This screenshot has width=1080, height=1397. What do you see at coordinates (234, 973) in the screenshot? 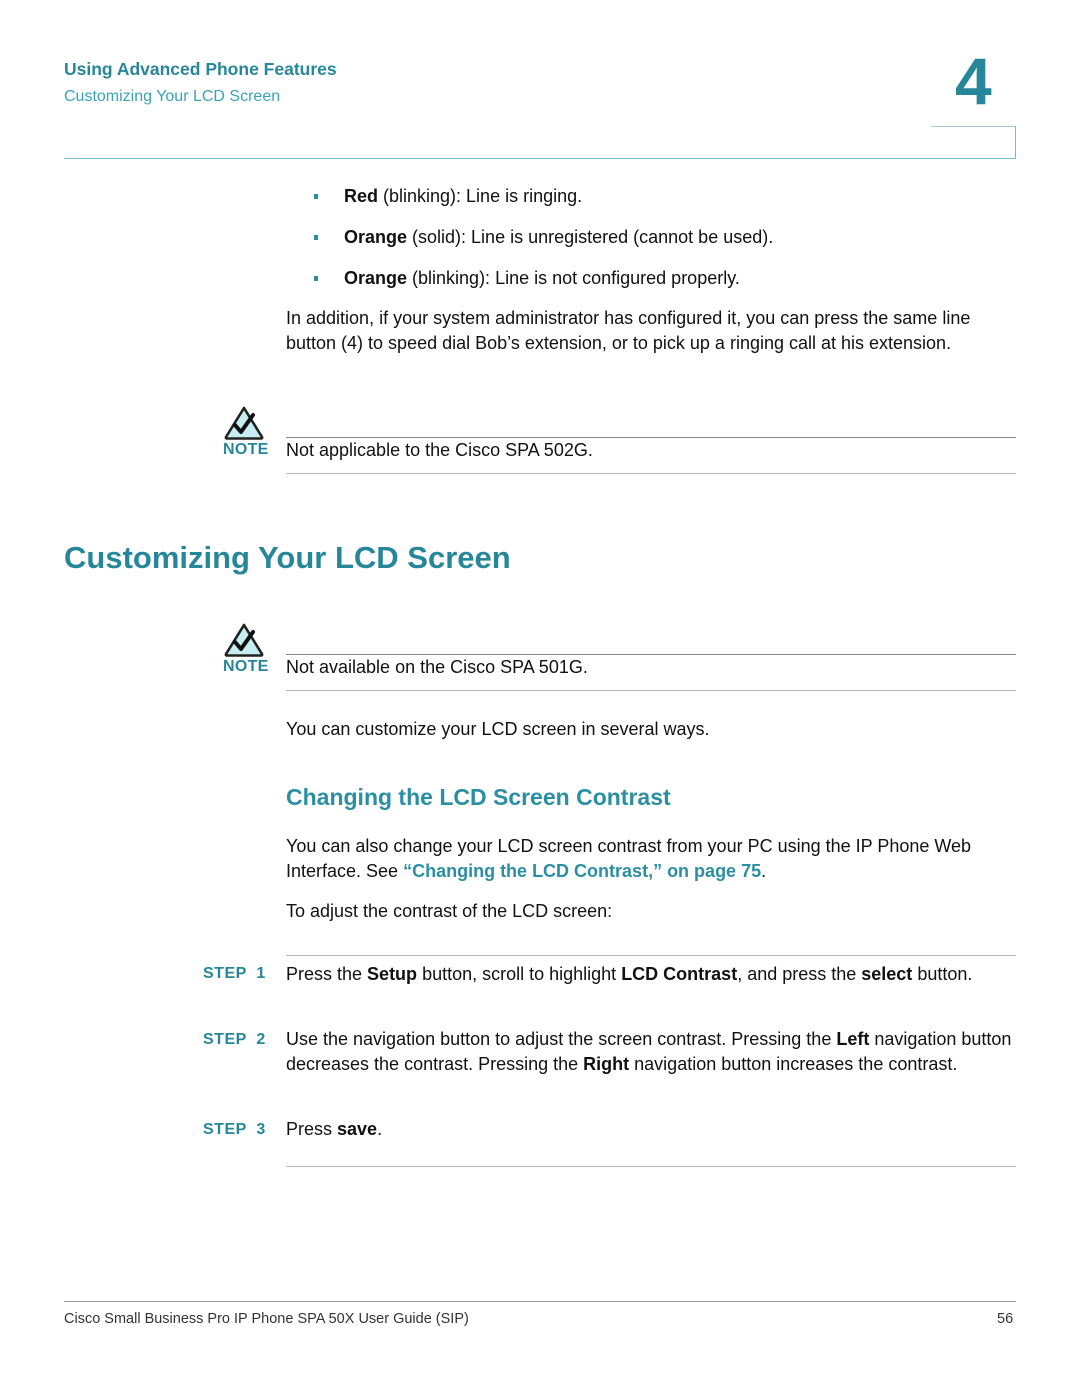
I see `step-label: STEP 1` at bounding box center [234, 973].